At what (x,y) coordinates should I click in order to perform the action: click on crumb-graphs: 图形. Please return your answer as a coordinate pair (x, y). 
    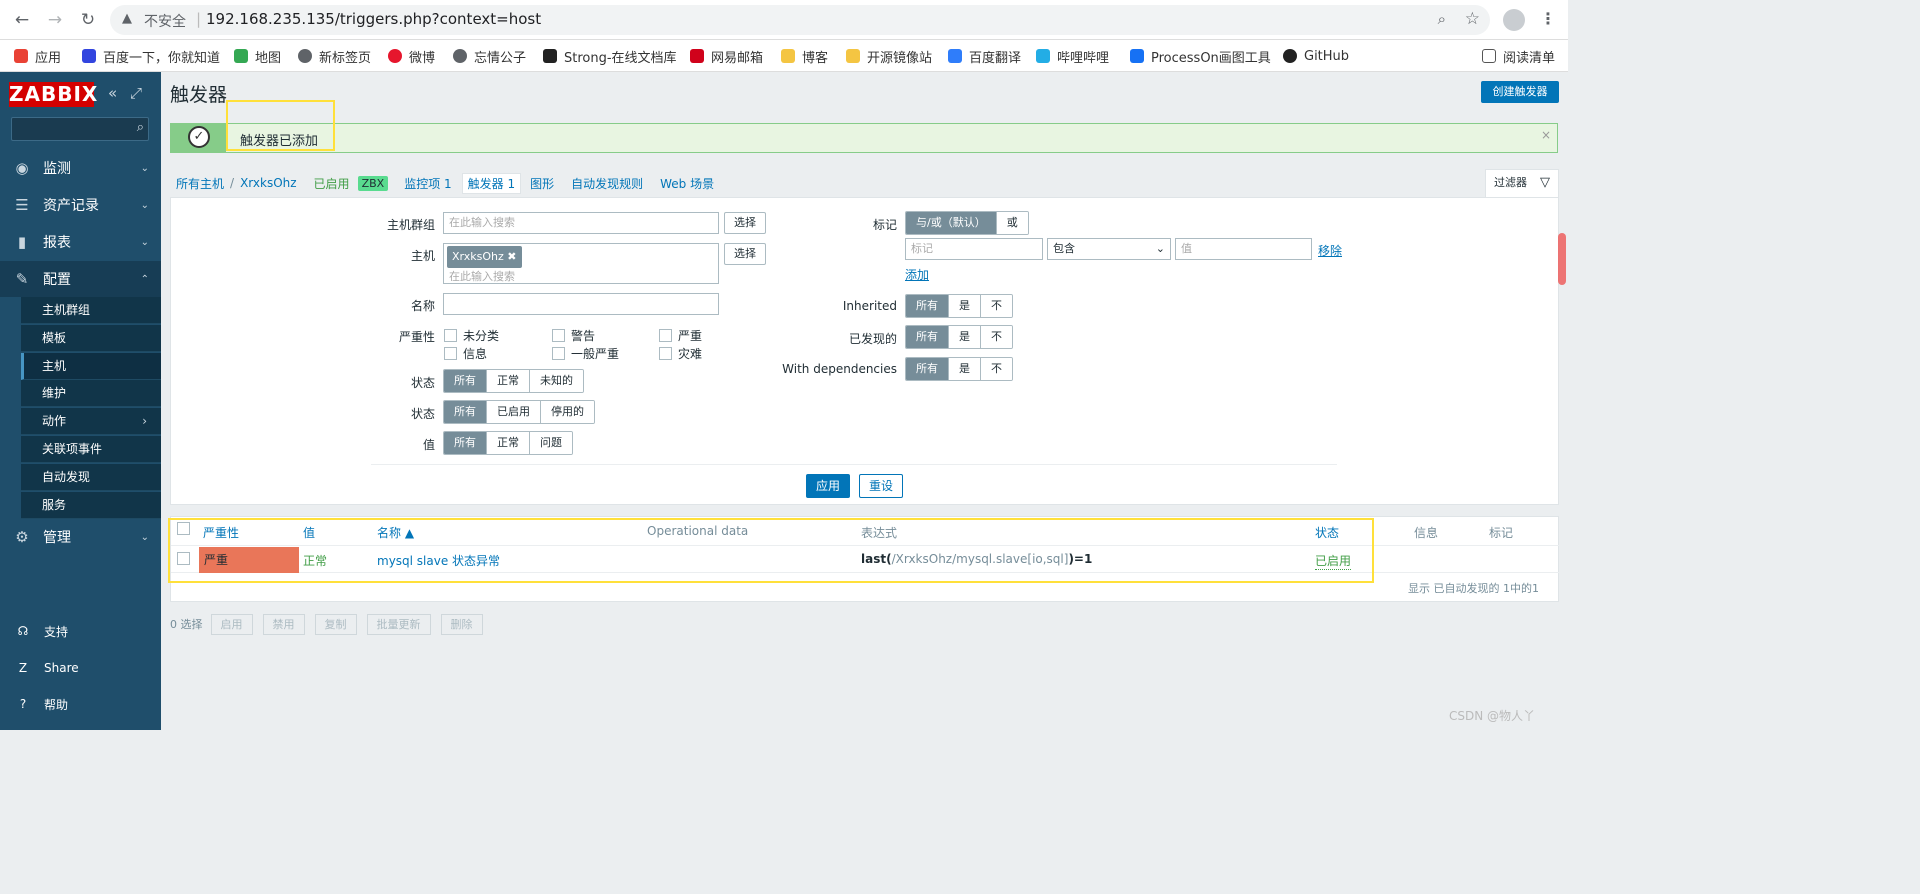
    Looking at the image, I should click on (542, 183).